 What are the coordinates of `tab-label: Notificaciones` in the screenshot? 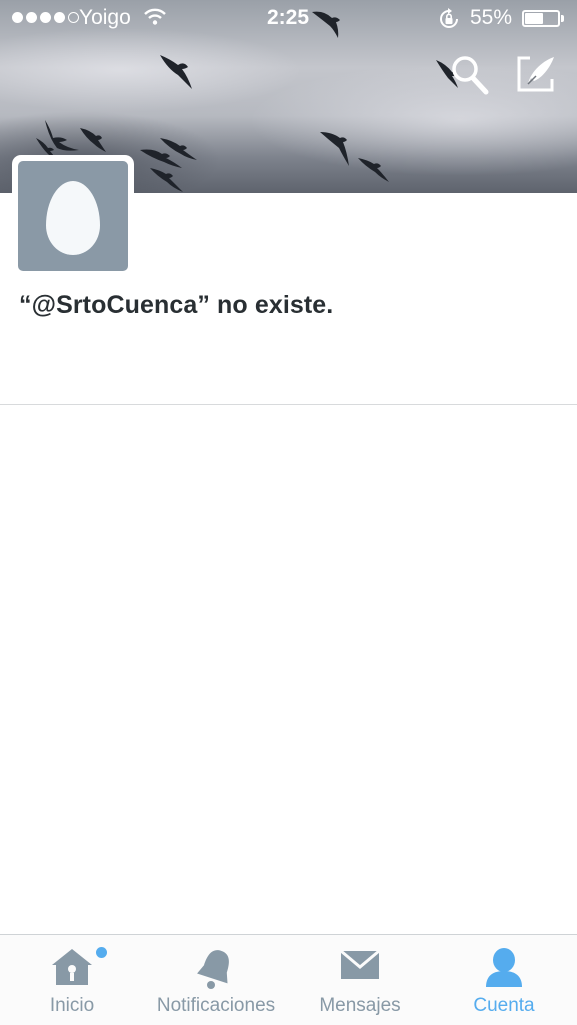 It's located at (216, 1005).